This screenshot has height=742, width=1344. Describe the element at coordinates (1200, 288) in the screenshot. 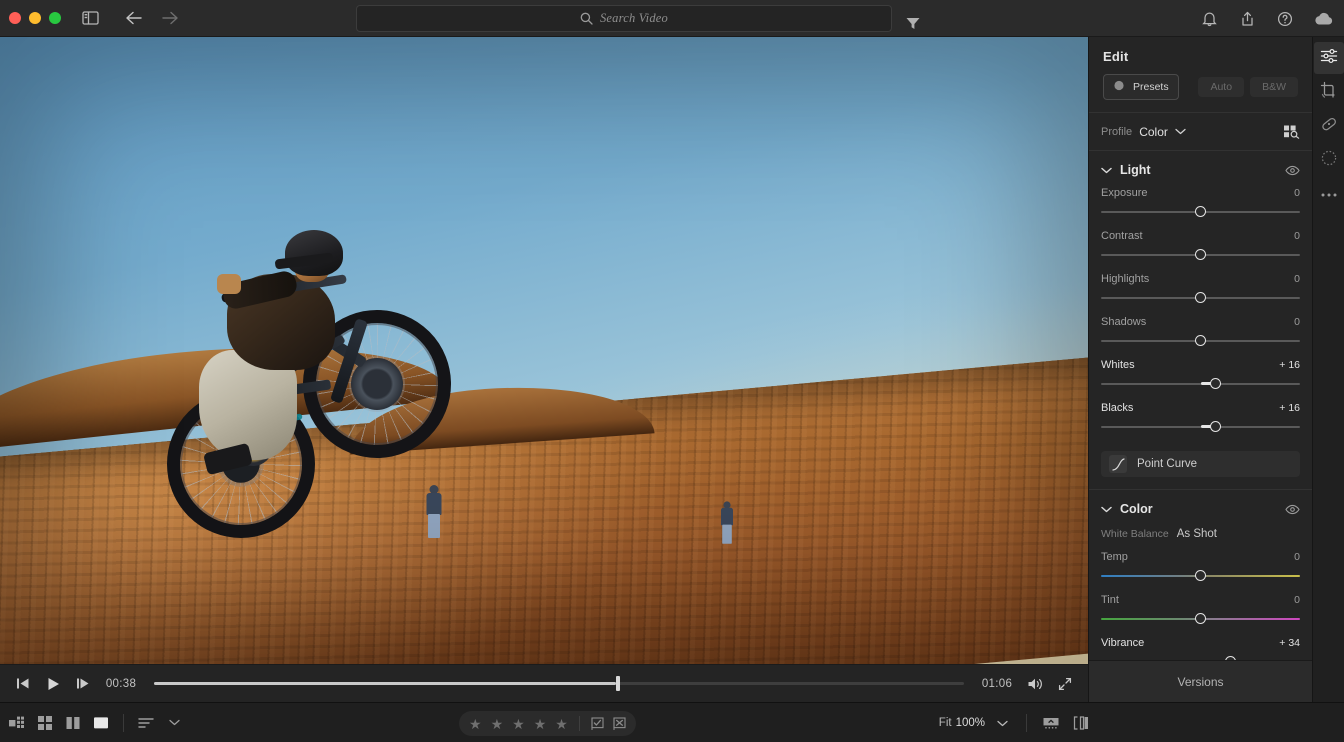

I see `slider-highlights: Highlights 0` at that location.